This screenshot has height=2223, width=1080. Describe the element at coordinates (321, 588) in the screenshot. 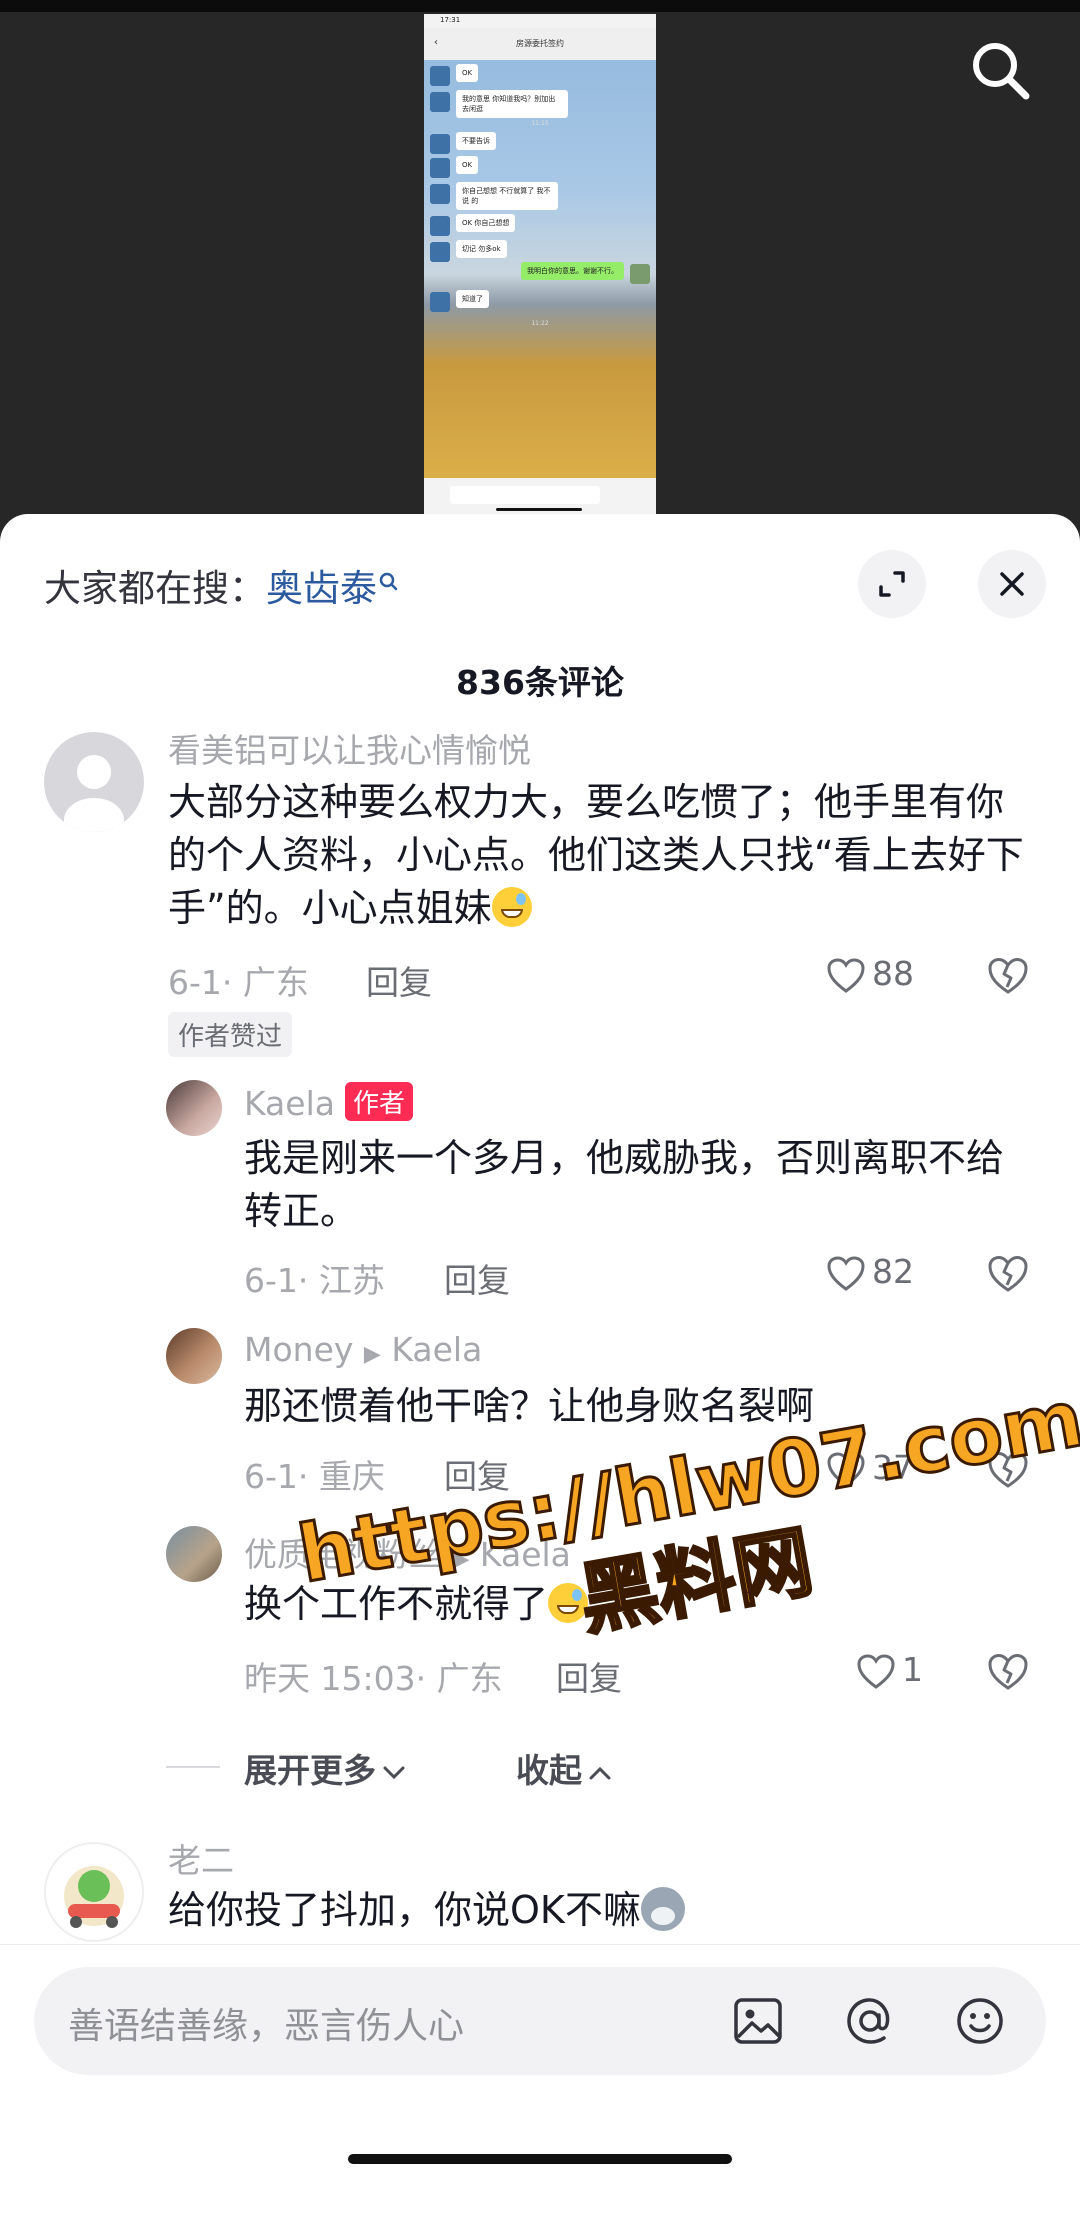

I see `hot-search-keyword: 奥齿泰` at that location.